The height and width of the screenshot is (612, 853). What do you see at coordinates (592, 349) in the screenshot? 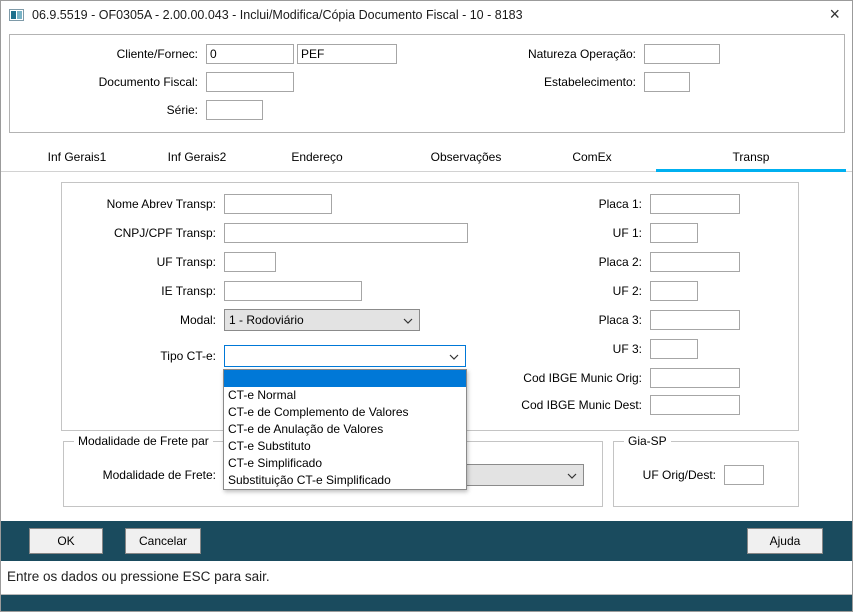
I see `field-row: UF 3:` at bounding box center [592, 349].